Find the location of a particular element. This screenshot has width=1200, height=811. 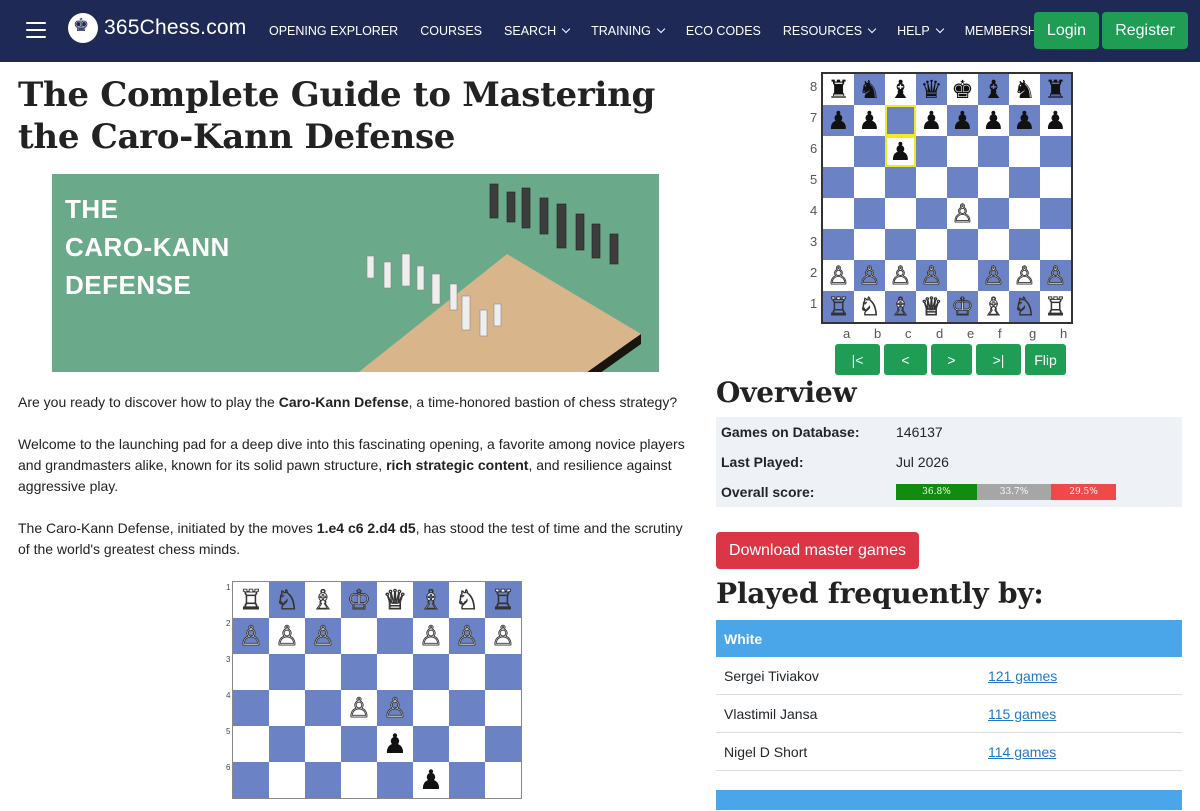

next-move-button: > is located at coordinates (951, 359).